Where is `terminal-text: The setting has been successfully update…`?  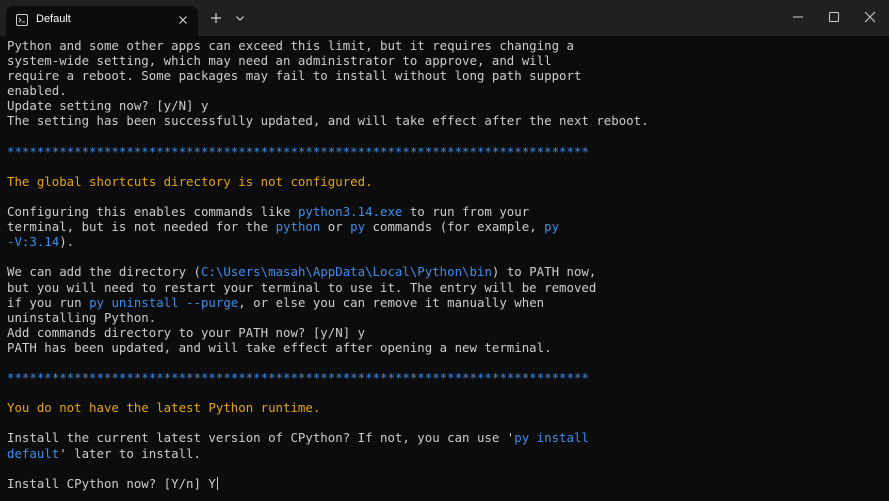 terminal-text: The setting has been successfully update… is located at coordinates (328, 121).